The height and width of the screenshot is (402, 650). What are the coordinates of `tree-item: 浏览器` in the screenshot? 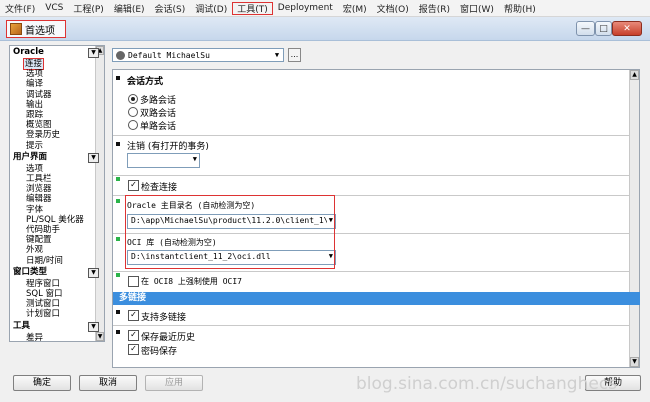 It's located at (39, 189).